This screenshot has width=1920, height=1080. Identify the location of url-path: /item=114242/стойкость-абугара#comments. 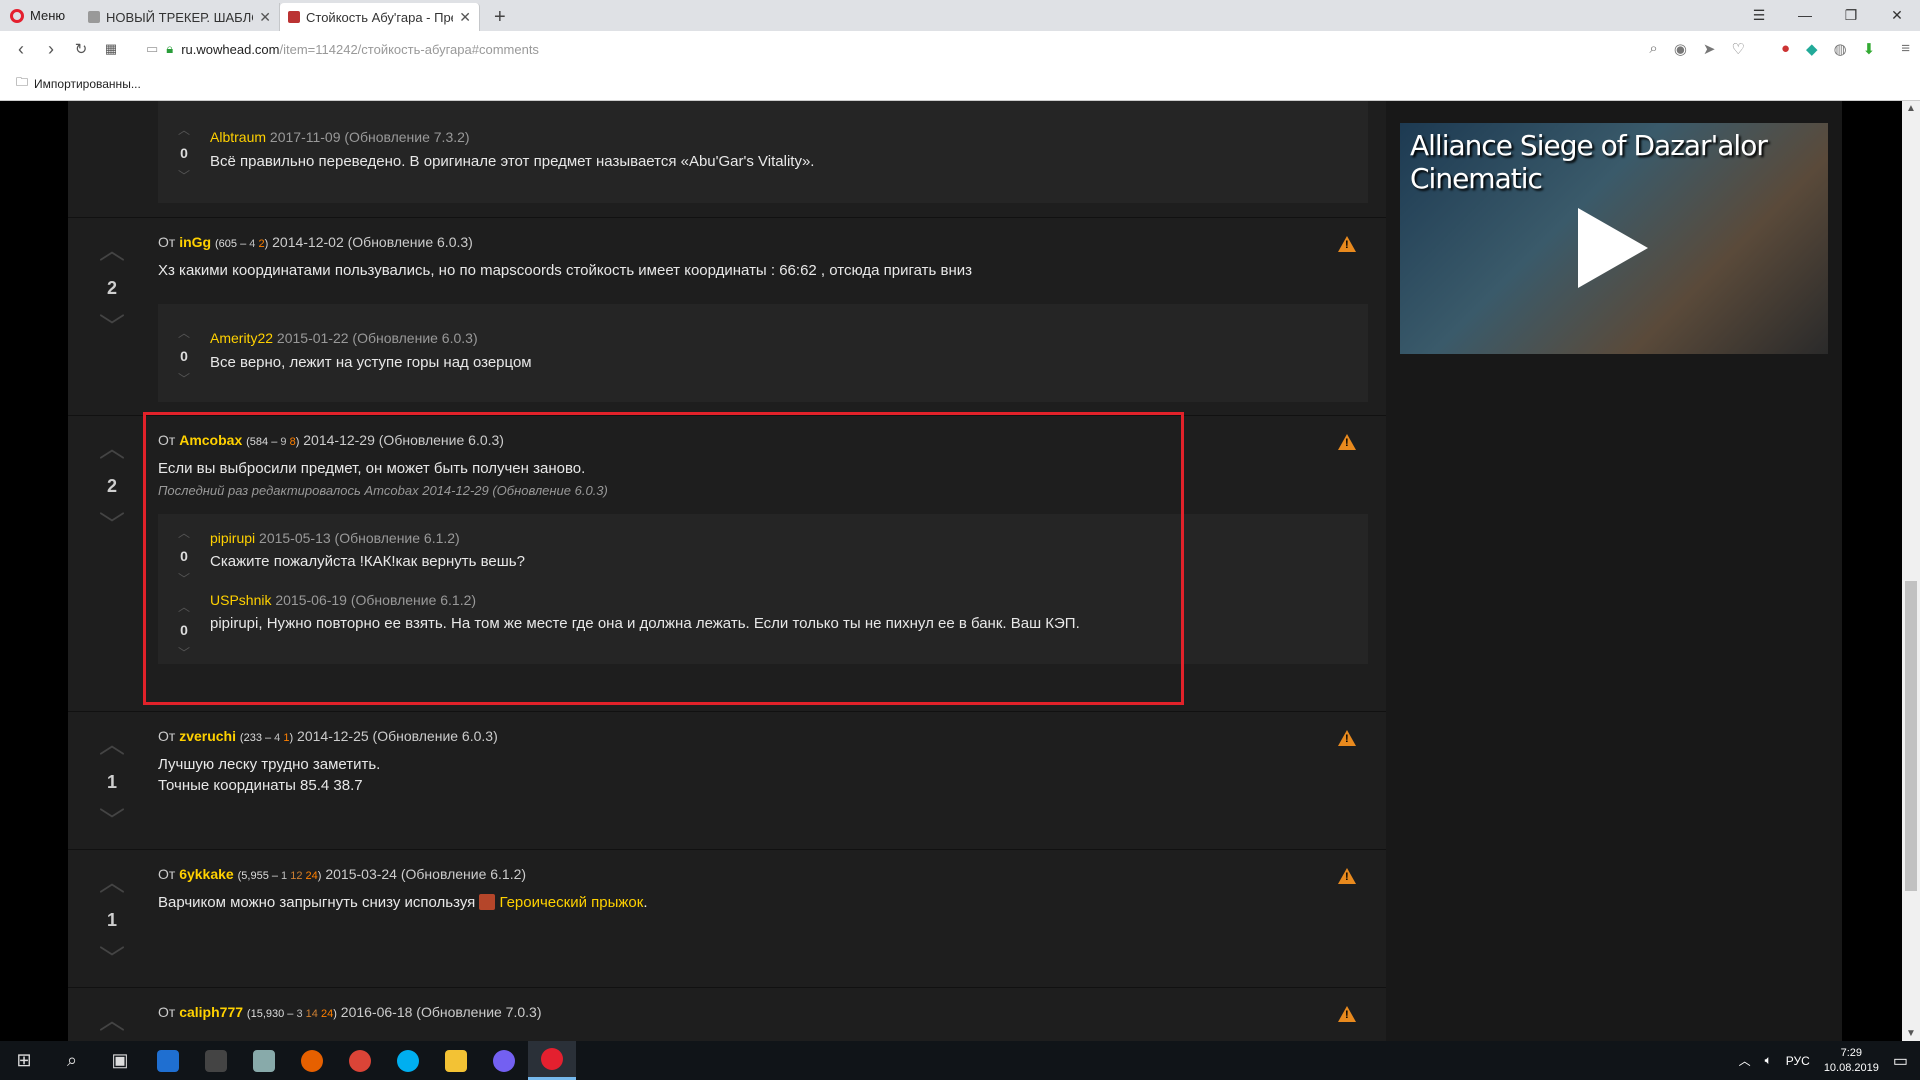
(409, 49).